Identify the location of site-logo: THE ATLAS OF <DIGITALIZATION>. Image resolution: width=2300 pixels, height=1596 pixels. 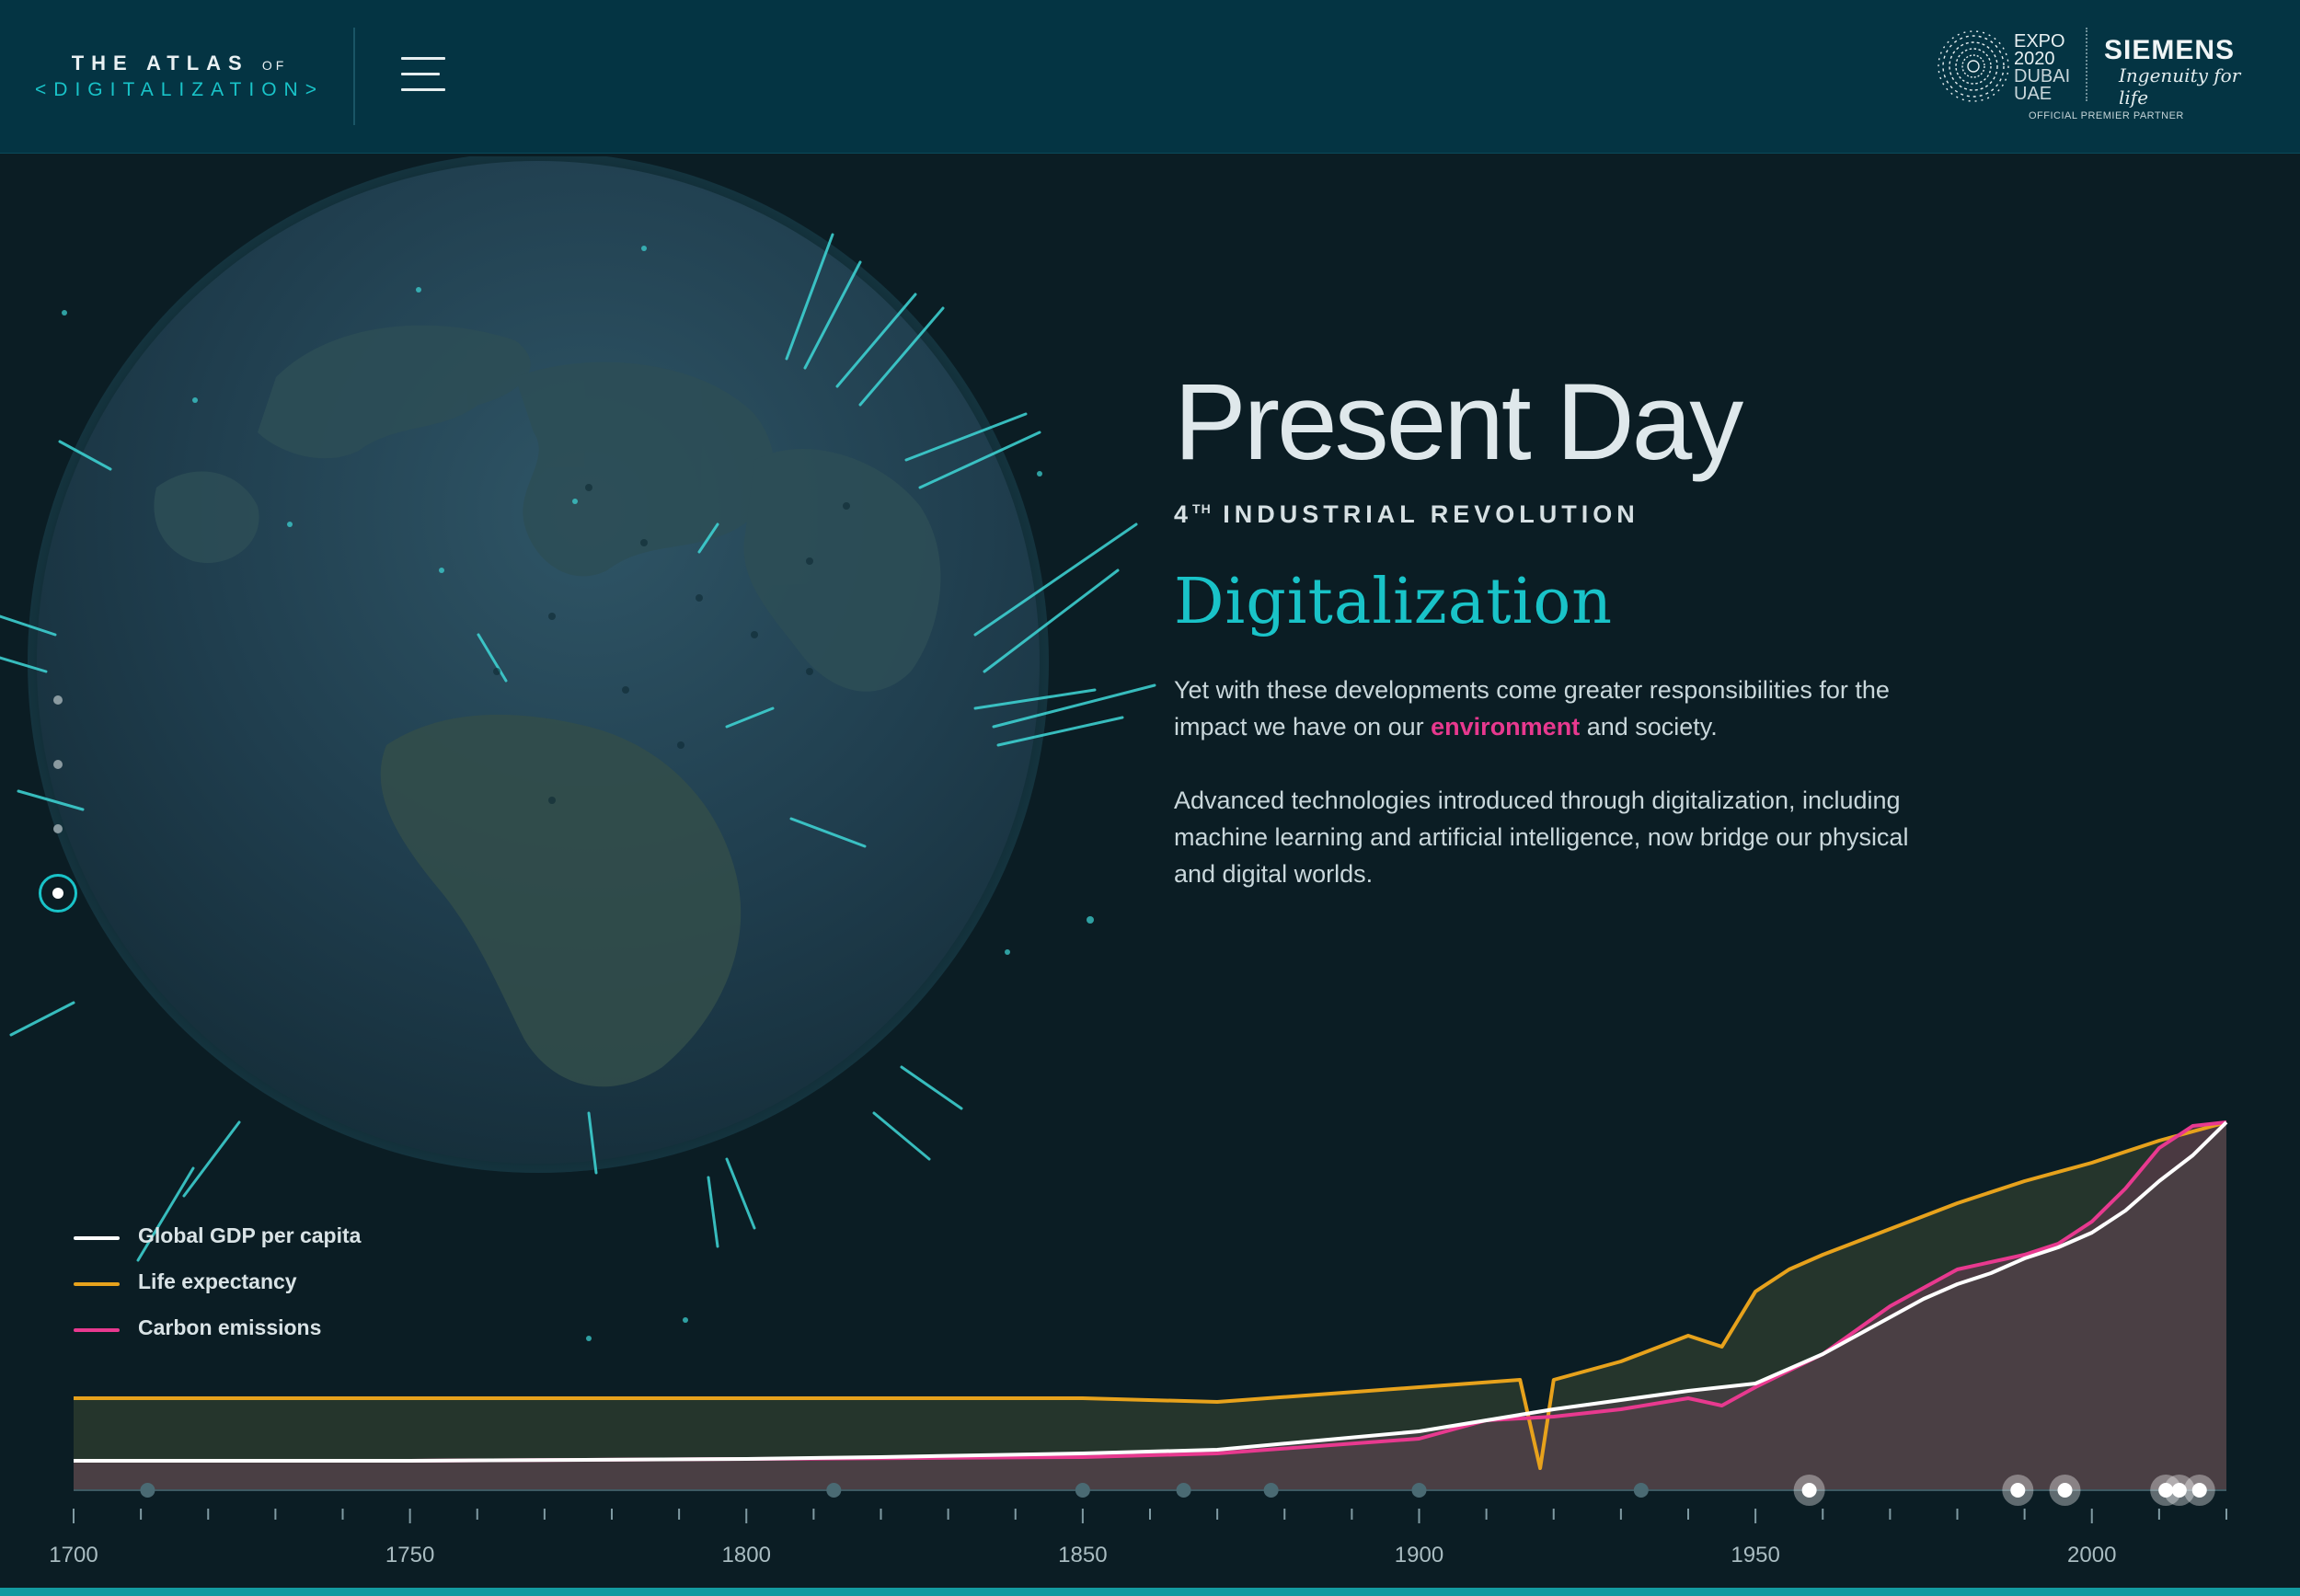
(179, 77).